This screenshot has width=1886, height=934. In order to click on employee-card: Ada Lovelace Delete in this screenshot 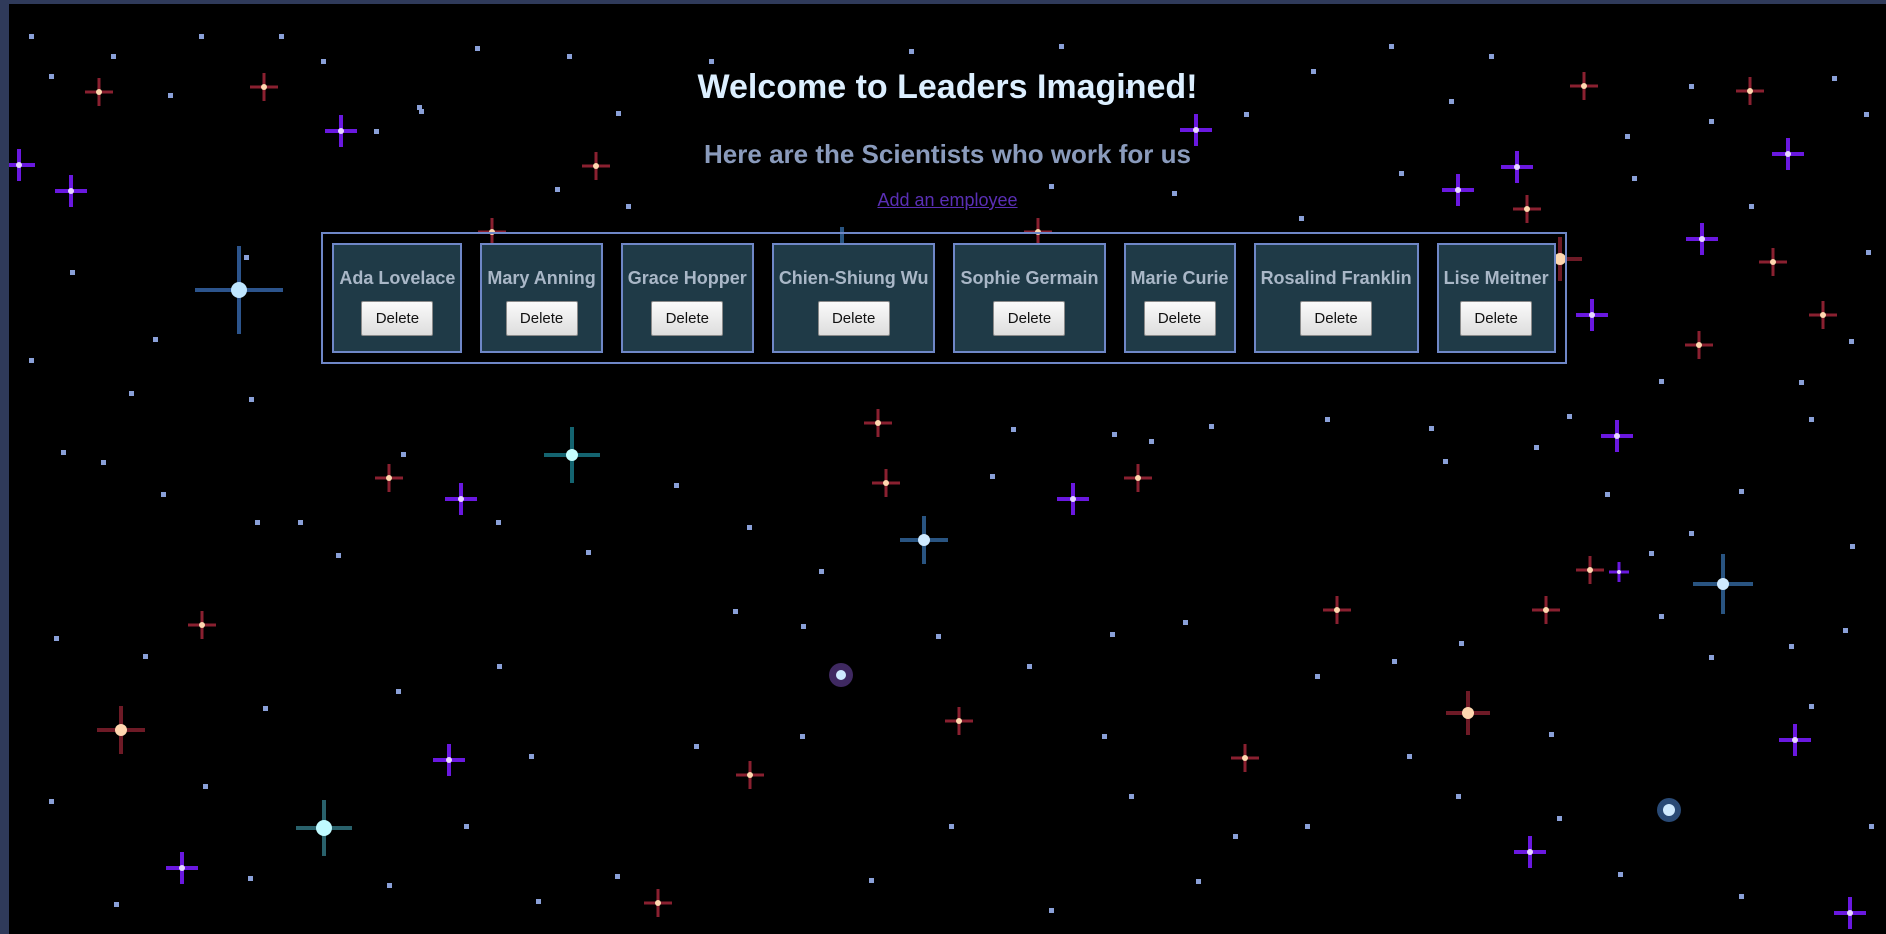, I will do `click(397, 298)`.